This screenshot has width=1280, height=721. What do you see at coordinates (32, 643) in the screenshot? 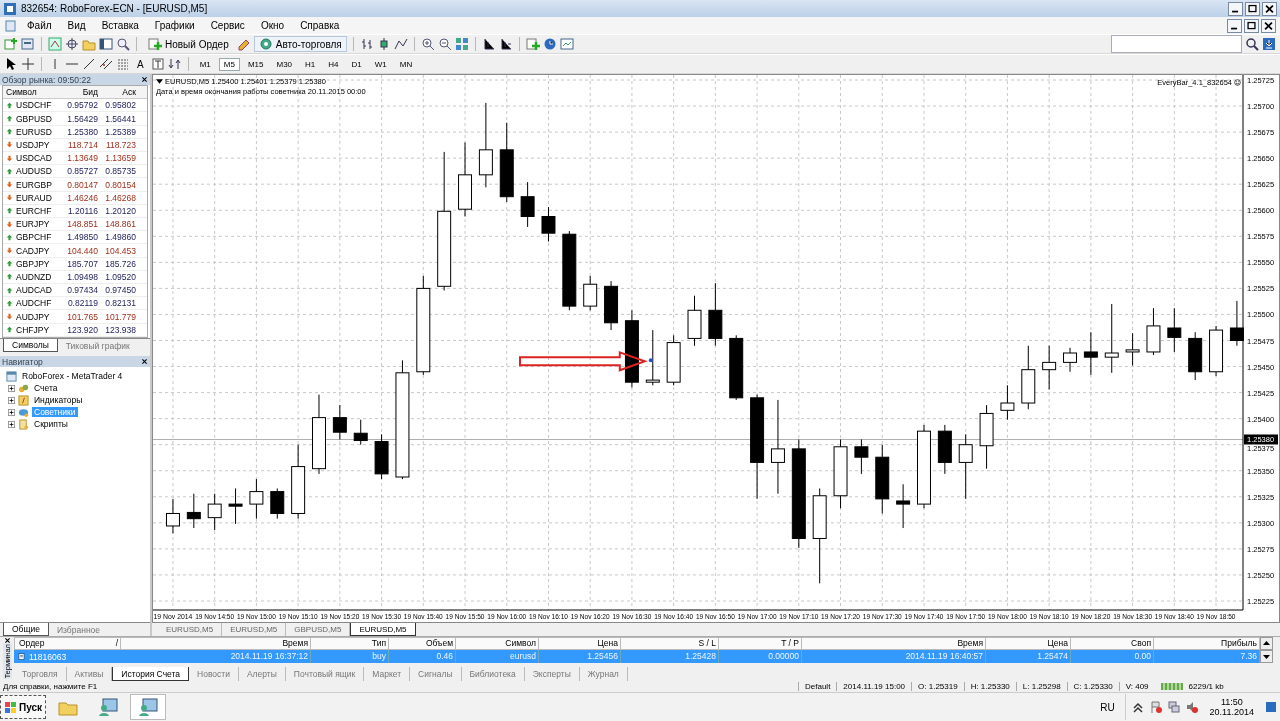
I see `column-header: Ордер` at bounding box center [32, 643].